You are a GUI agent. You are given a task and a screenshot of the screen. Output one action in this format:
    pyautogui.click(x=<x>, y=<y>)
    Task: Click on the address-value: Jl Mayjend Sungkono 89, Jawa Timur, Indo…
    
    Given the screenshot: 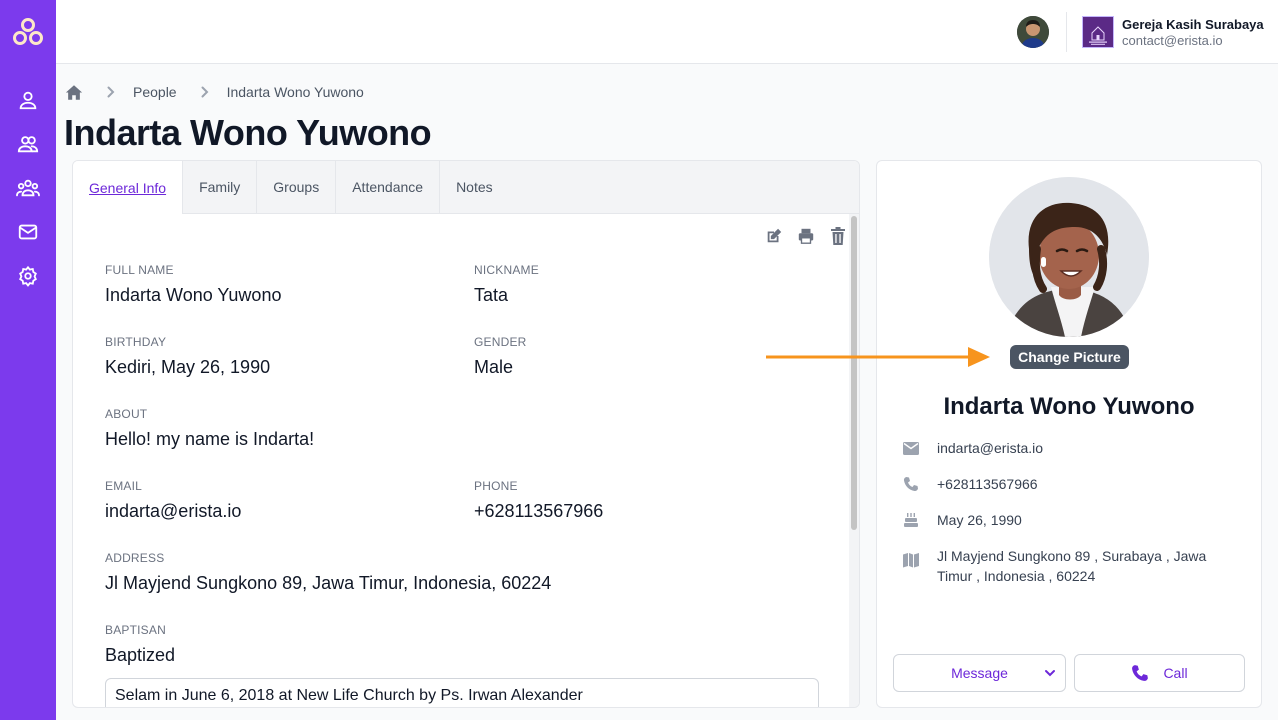 What is the action you would take?
    pyautogui.click(x=328, y=583)
    